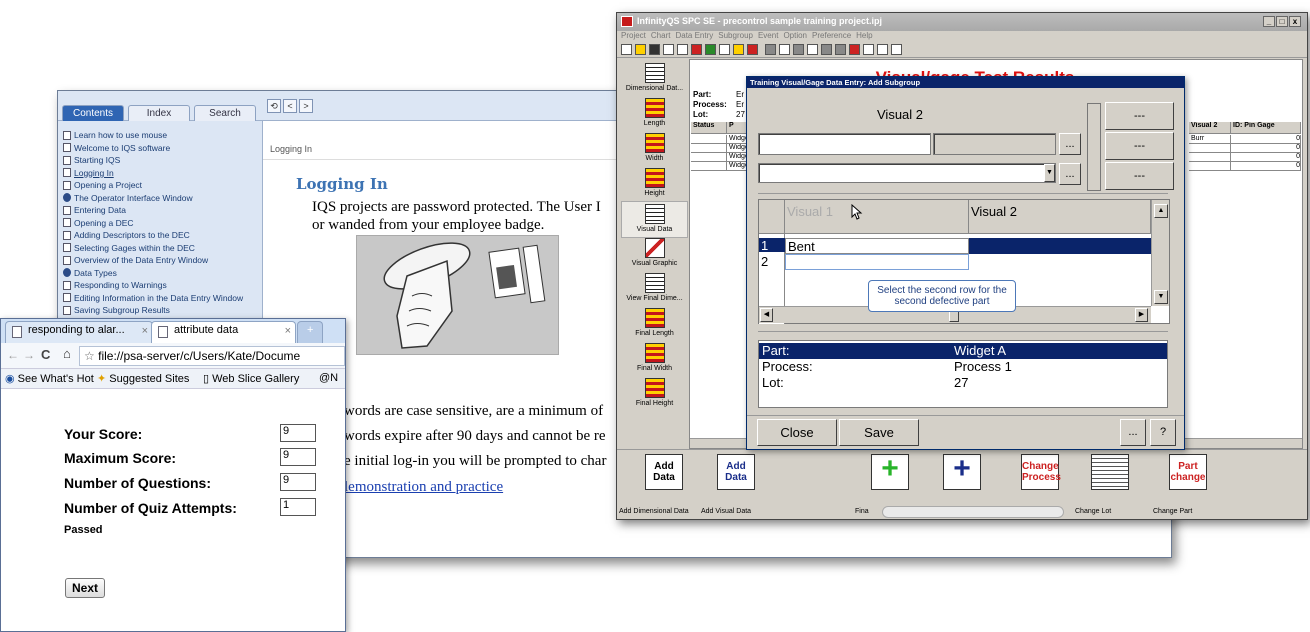 This screenshot has height=632, width=1310. What do you see at coordinates (162, 285) in the screenshot?
I see `toc-item: Responding to Warnings` at bounding box center [162, 285].